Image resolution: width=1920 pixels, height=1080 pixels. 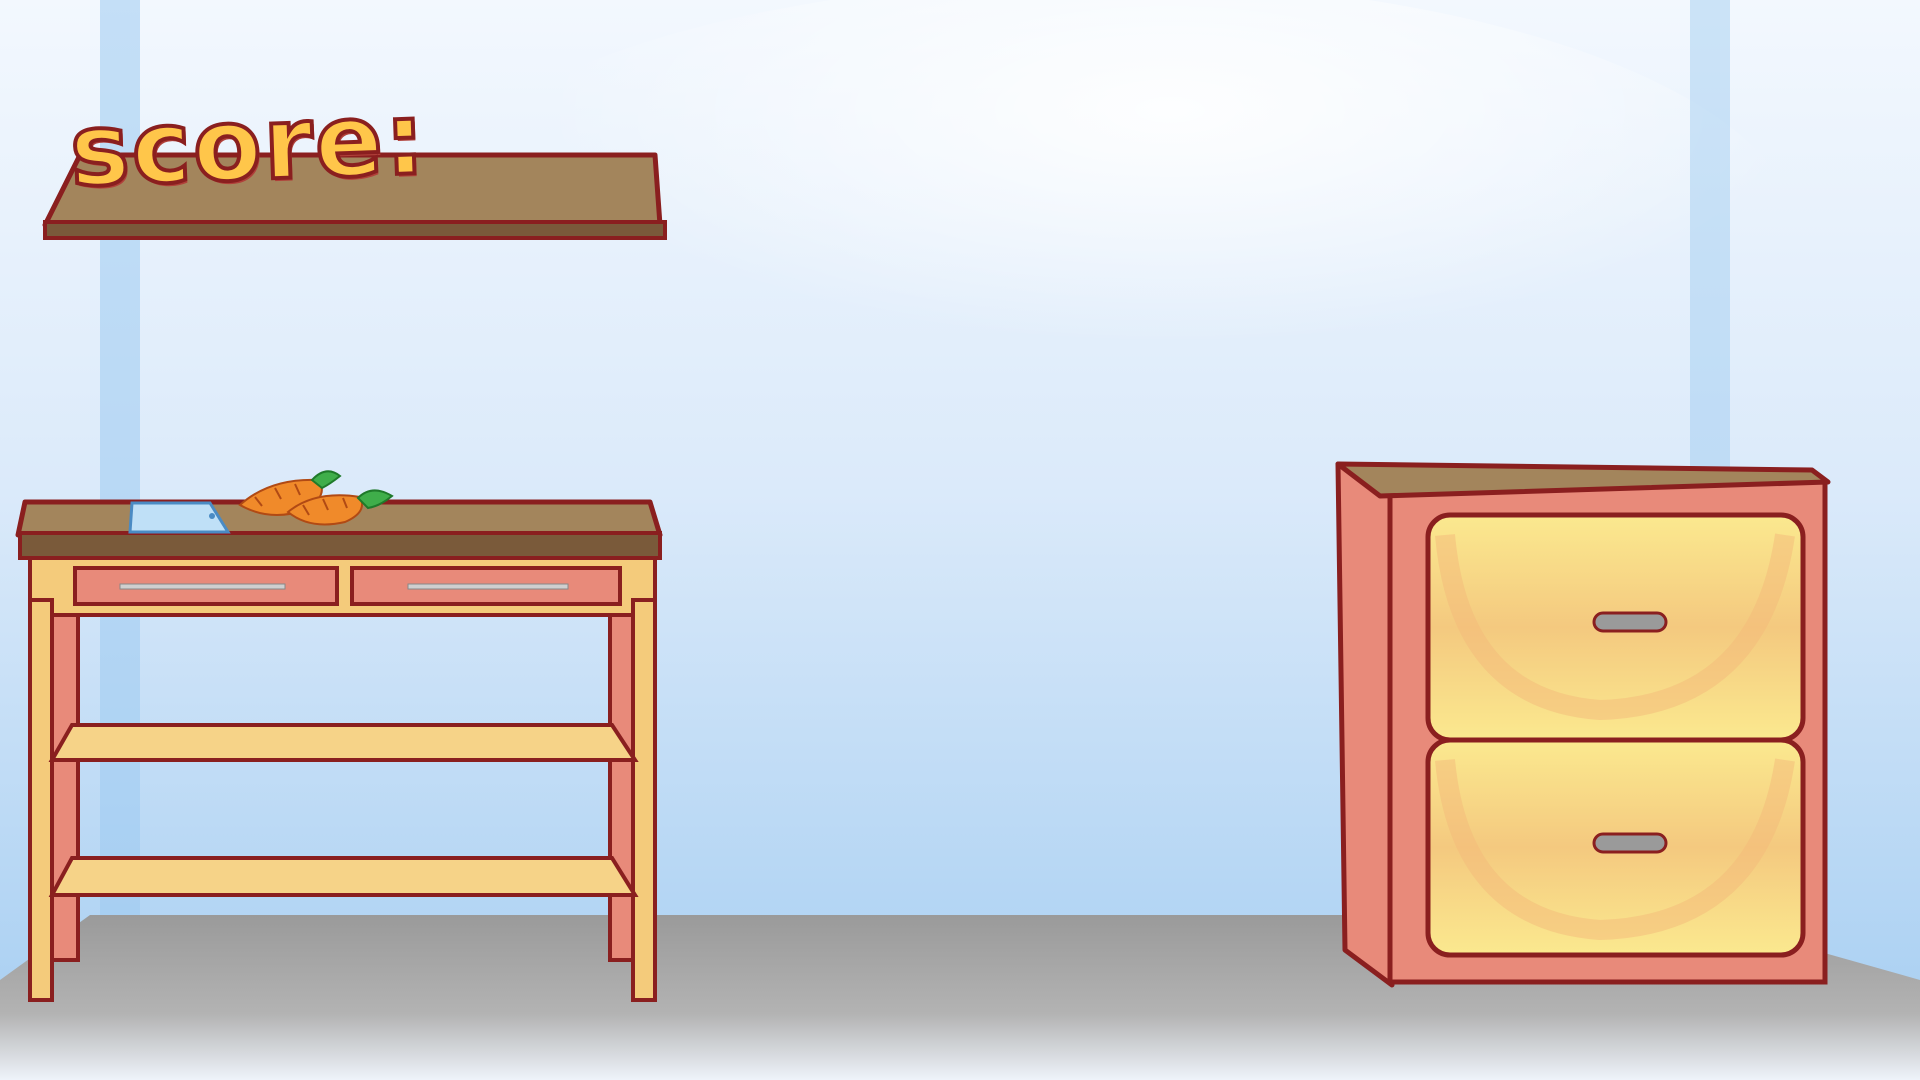 I want to click on cutting-board-icon, so click(x=179, y=517).